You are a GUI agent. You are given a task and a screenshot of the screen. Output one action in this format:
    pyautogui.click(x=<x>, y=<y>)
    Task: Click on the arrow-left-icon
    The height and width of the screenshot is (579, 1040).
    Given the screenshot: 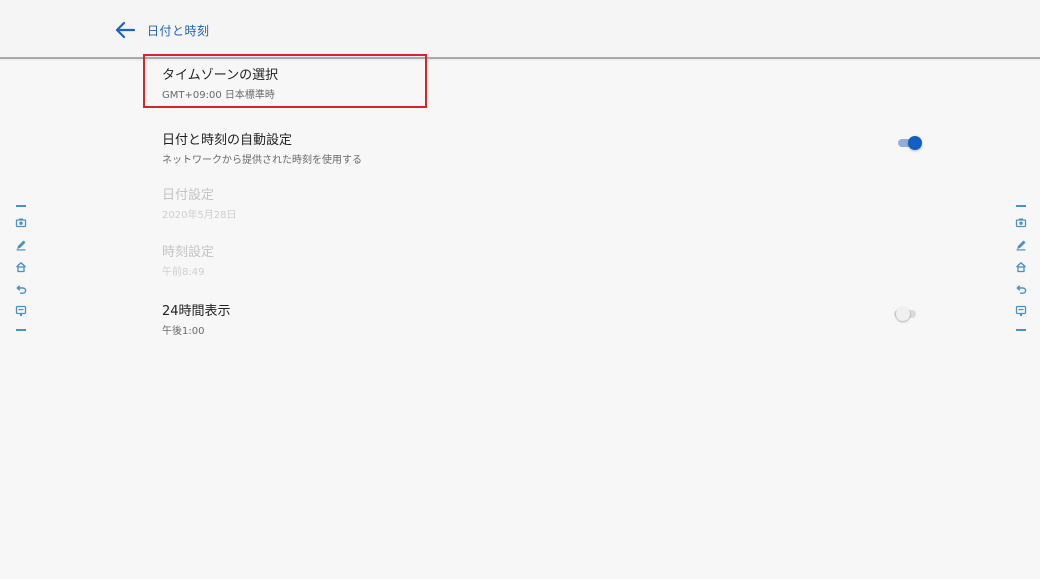 What is the action you would take?
    pyautogui.click(x=125, y=30)
    